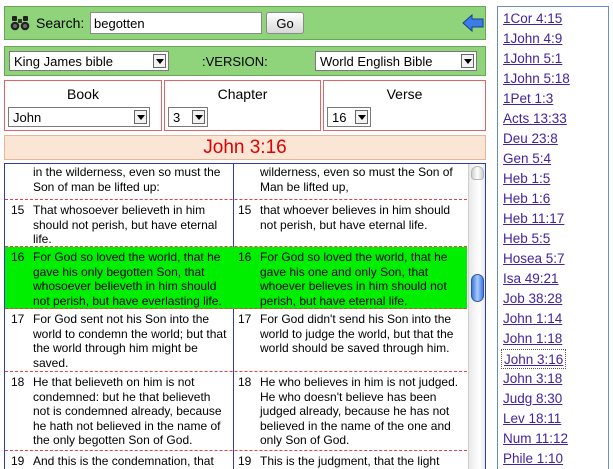  What do you see at coordinates (18, 319) in the screenshot?
I see `left-verse-number: 17` at bounding box center [18, 319].